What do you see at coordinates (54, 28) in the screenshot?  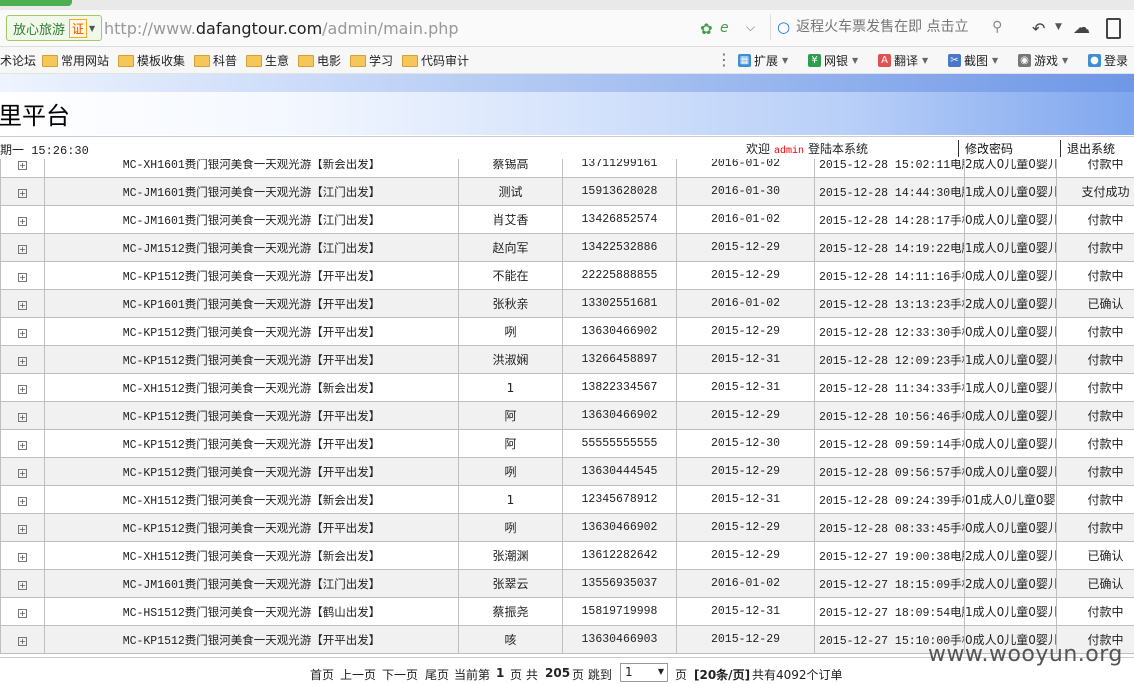 I see `site-trust-badge: 放心旅游 证 ▼` at bounding box center [54, 28].